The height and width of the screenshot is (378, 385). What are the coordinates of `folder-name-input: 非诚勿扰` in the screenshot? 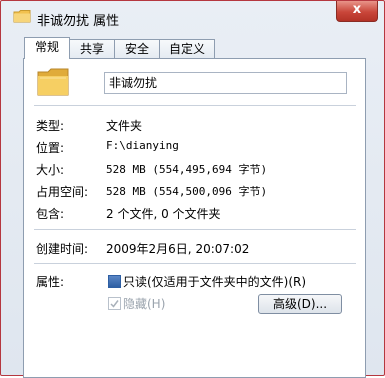 It's located at (225, 83).